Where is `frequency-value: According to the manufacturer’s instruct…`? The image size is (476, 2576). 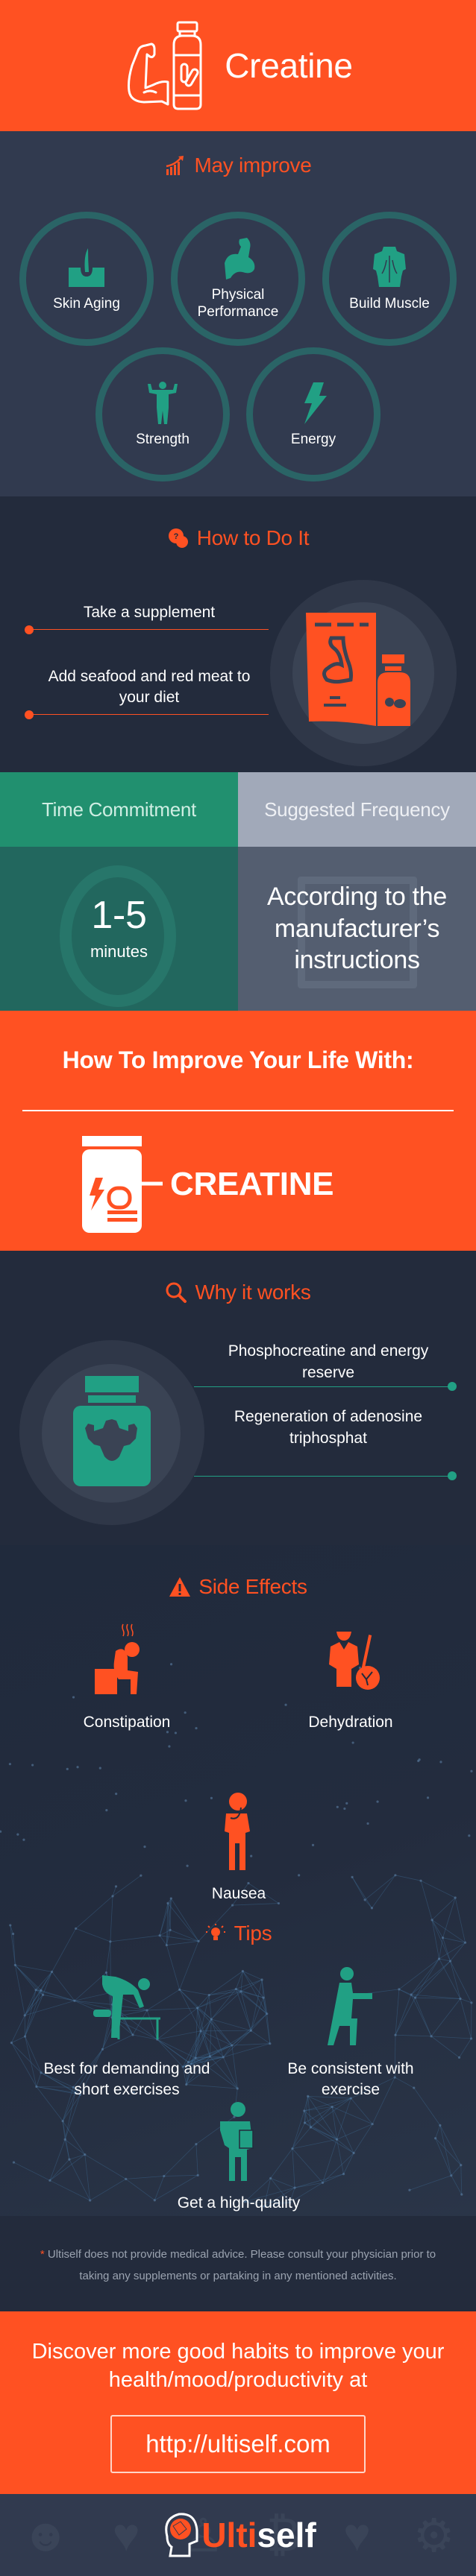
frequency-value: According to the manufacturer’s instruct… is located at coordinates (357, 928).